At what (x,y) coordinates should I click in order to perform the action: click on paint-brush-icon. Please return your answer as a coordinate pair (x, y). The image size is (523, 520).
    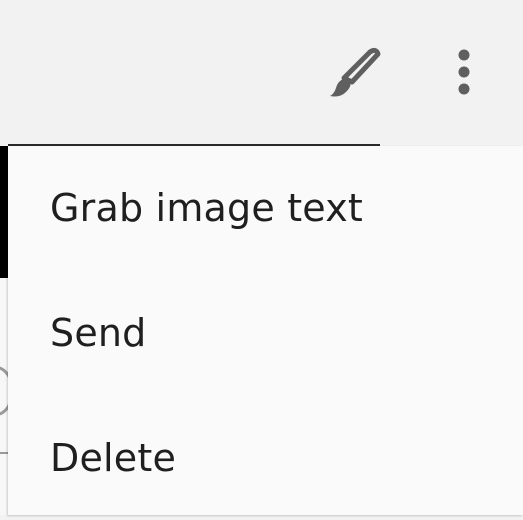
    Looking at the image, I should click on (354, 72).